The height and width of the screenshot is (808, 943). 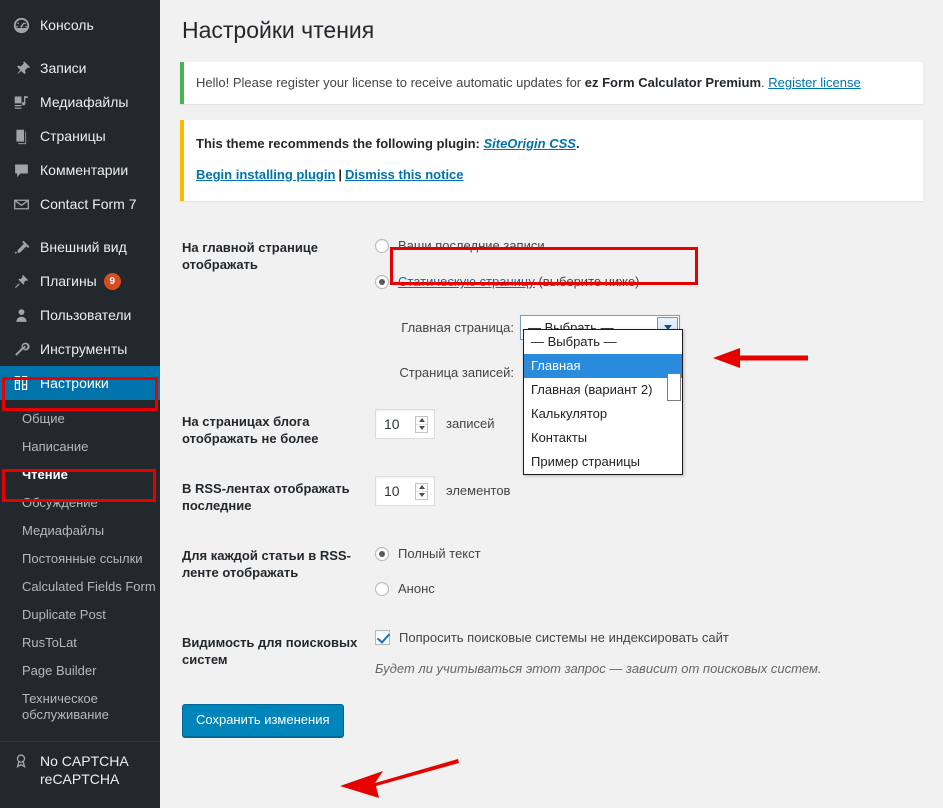 I want to click on submenu-item-page-builder: Page Builder, so click(x=80, y=671).